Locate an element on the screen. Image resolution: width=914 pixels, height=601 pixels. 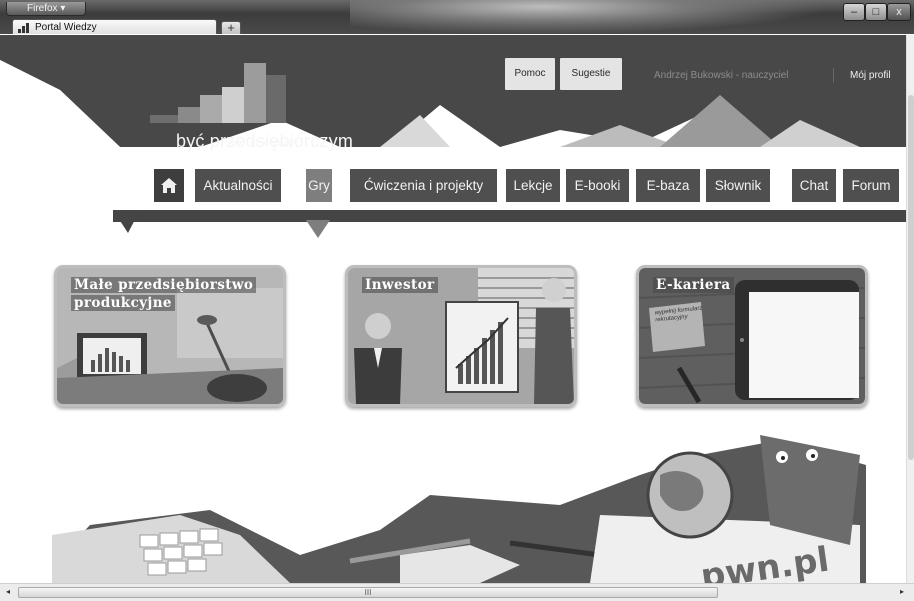
nav-chat: Chat is located at coordinates (814, 185).